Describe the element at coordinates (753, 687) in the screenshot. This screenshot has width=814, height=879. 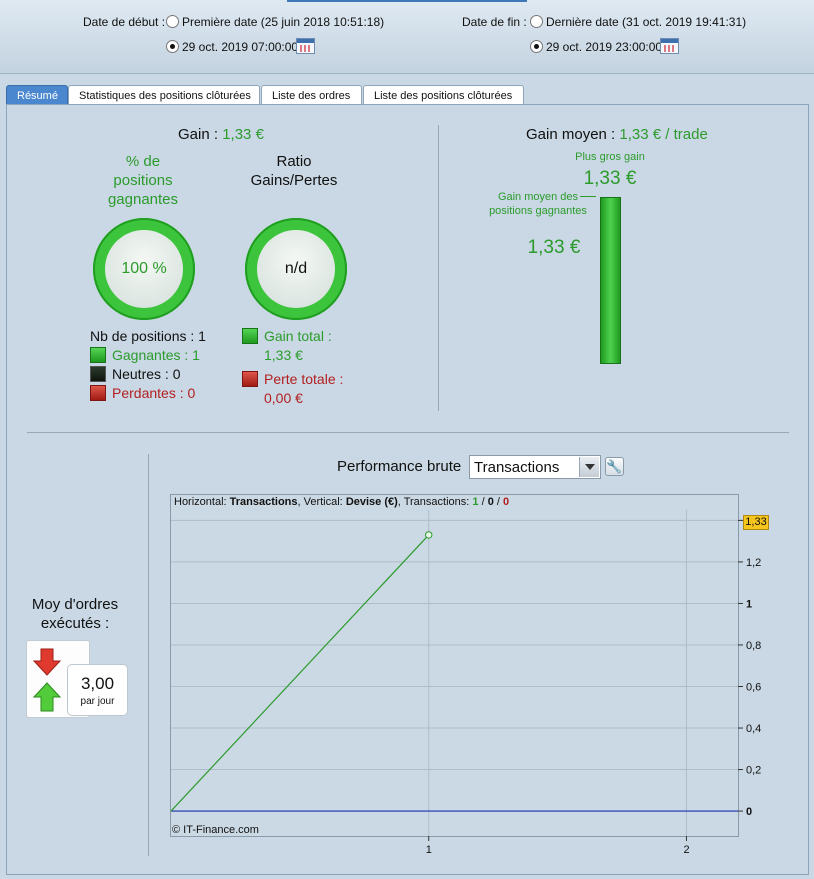
I see `y-tick-label: 0,6` at that location.